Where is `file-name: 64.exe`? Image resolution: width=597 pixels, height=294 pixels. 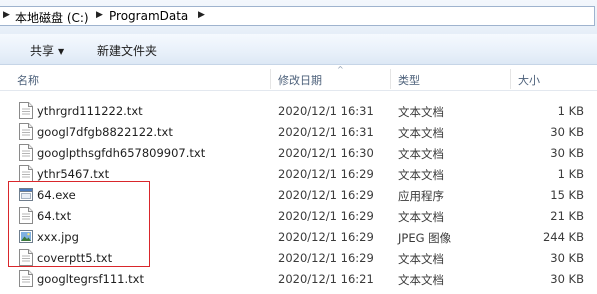 file-name: 64.exe is located at coordinates (56, 195).